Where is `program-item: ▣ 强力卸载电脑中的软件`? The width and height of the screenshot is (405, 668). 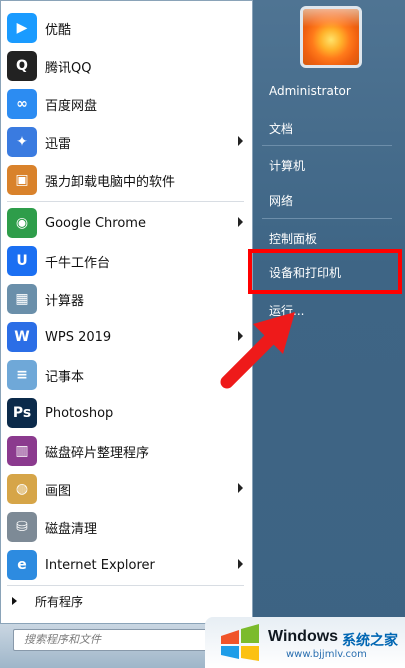 program-item: ▣ 强力卸载电脑中的软件 is located at coordinates (127, 180).